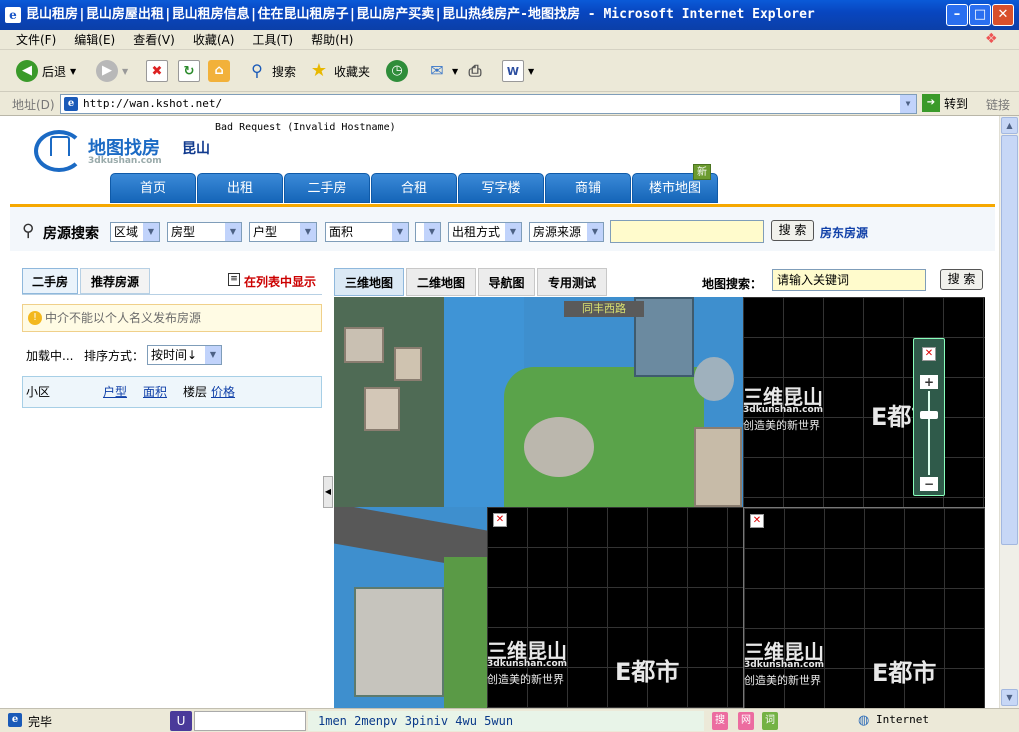 This screenshot has width=1019, height=732. What do you see at coordinates (15, 720) in the screenshot?
I see `page-done-icon: e` at bounding box center [15, 720].